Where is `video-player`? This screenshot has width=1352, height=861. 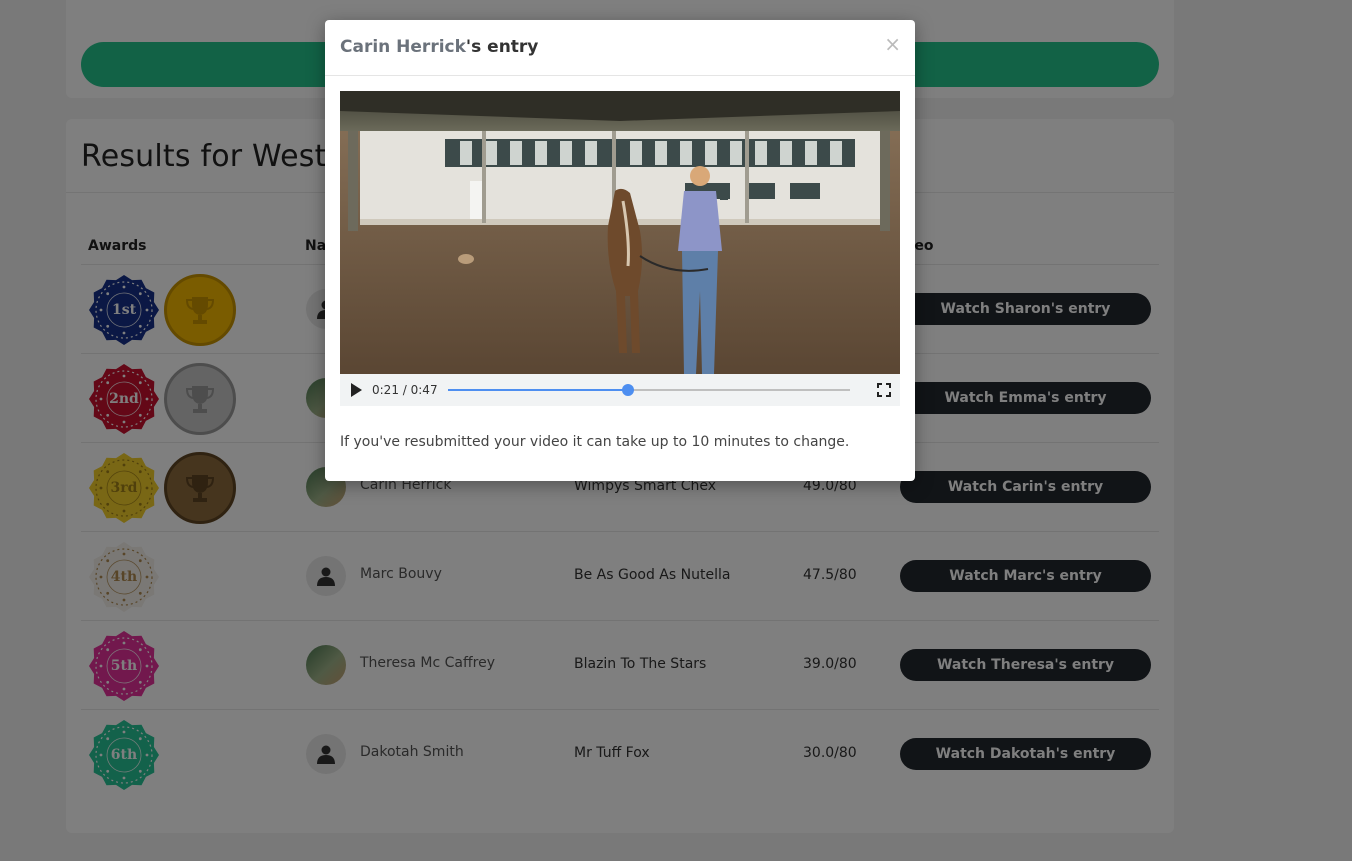
video-player is located at coordinates (620, 232).